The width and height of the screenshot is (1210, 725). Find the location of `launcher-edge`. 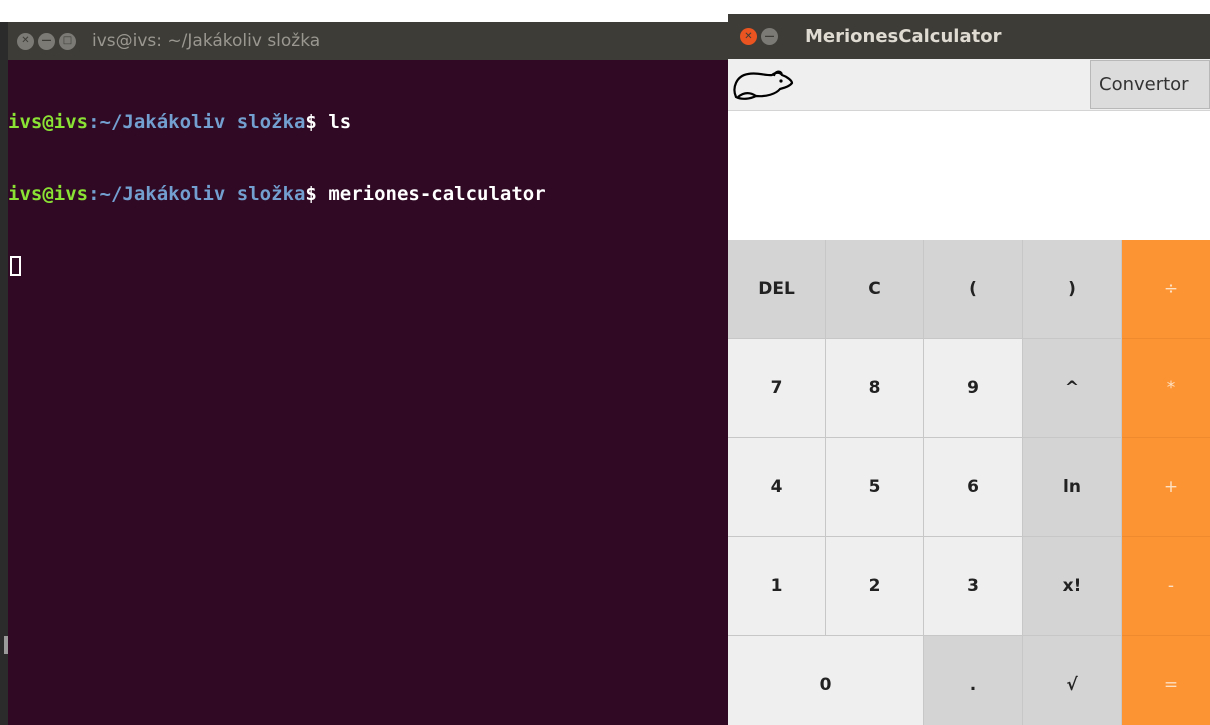

launcher-edge is located at coordinates (4, 373).